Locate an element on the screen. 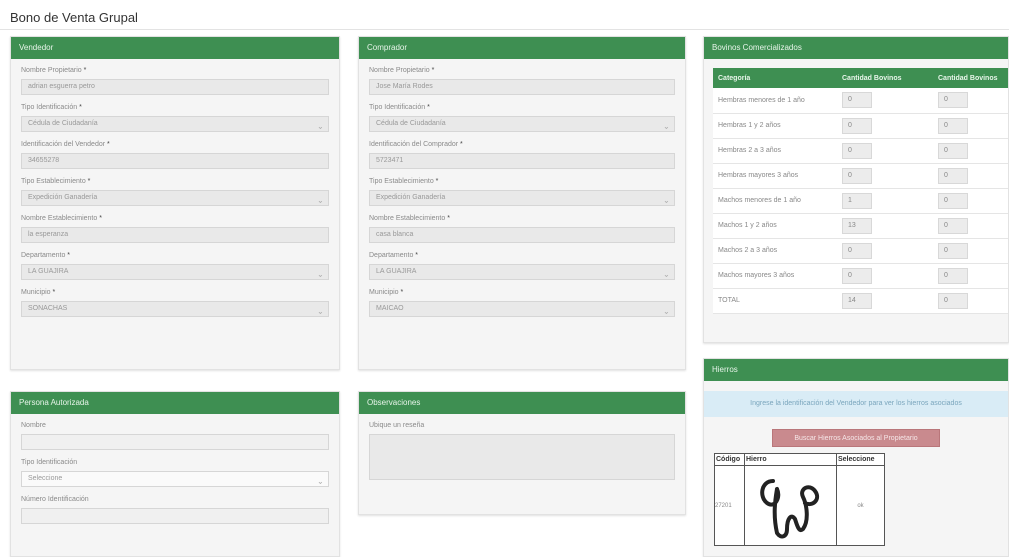 This screenshot has width=1009, height=557. bovinos-row: TOTAL 14 0 is located at coordinates (860, 301).